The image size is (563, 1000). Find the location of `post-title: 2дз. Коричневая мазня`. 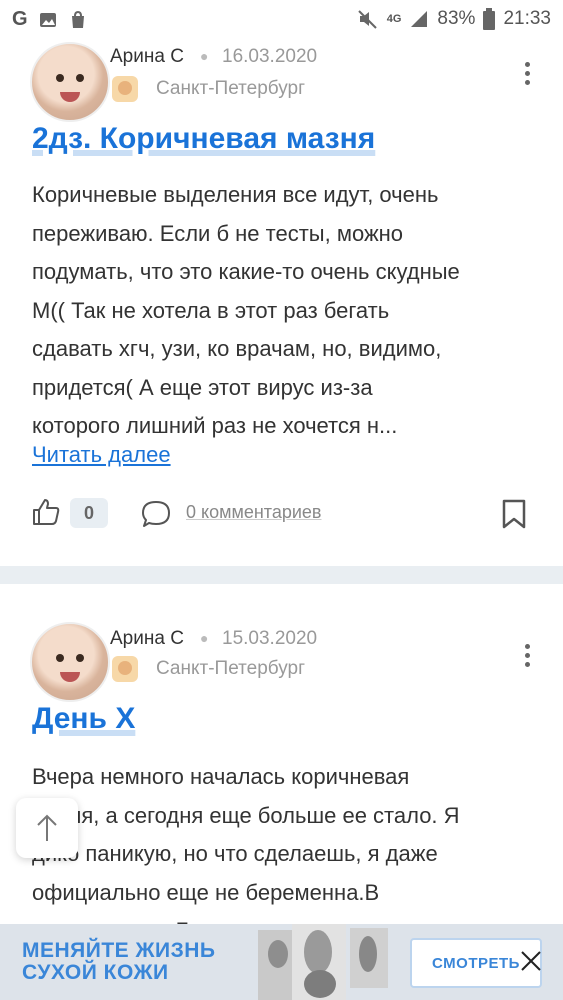

post-title: 2дз. Коричневая мазня is located at coordinates (203, 139).